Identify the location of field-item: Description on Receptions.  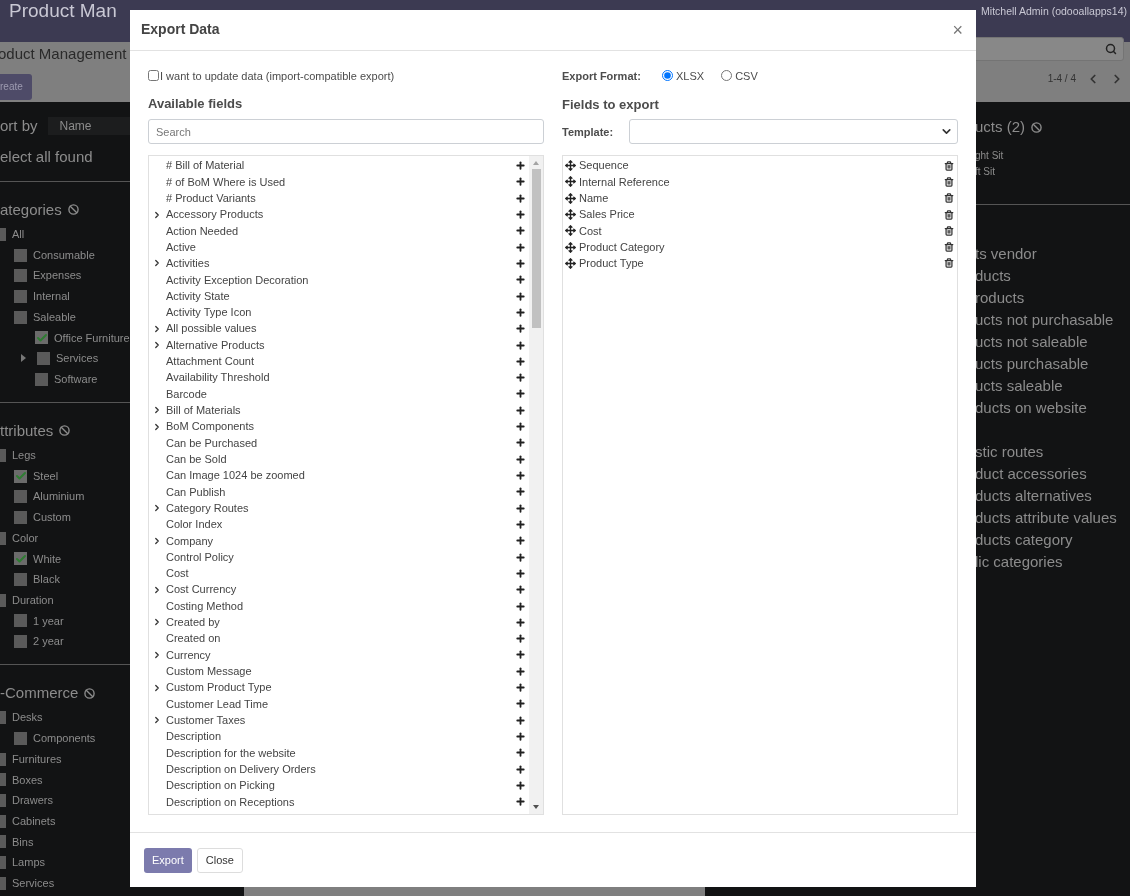
(230, 802).